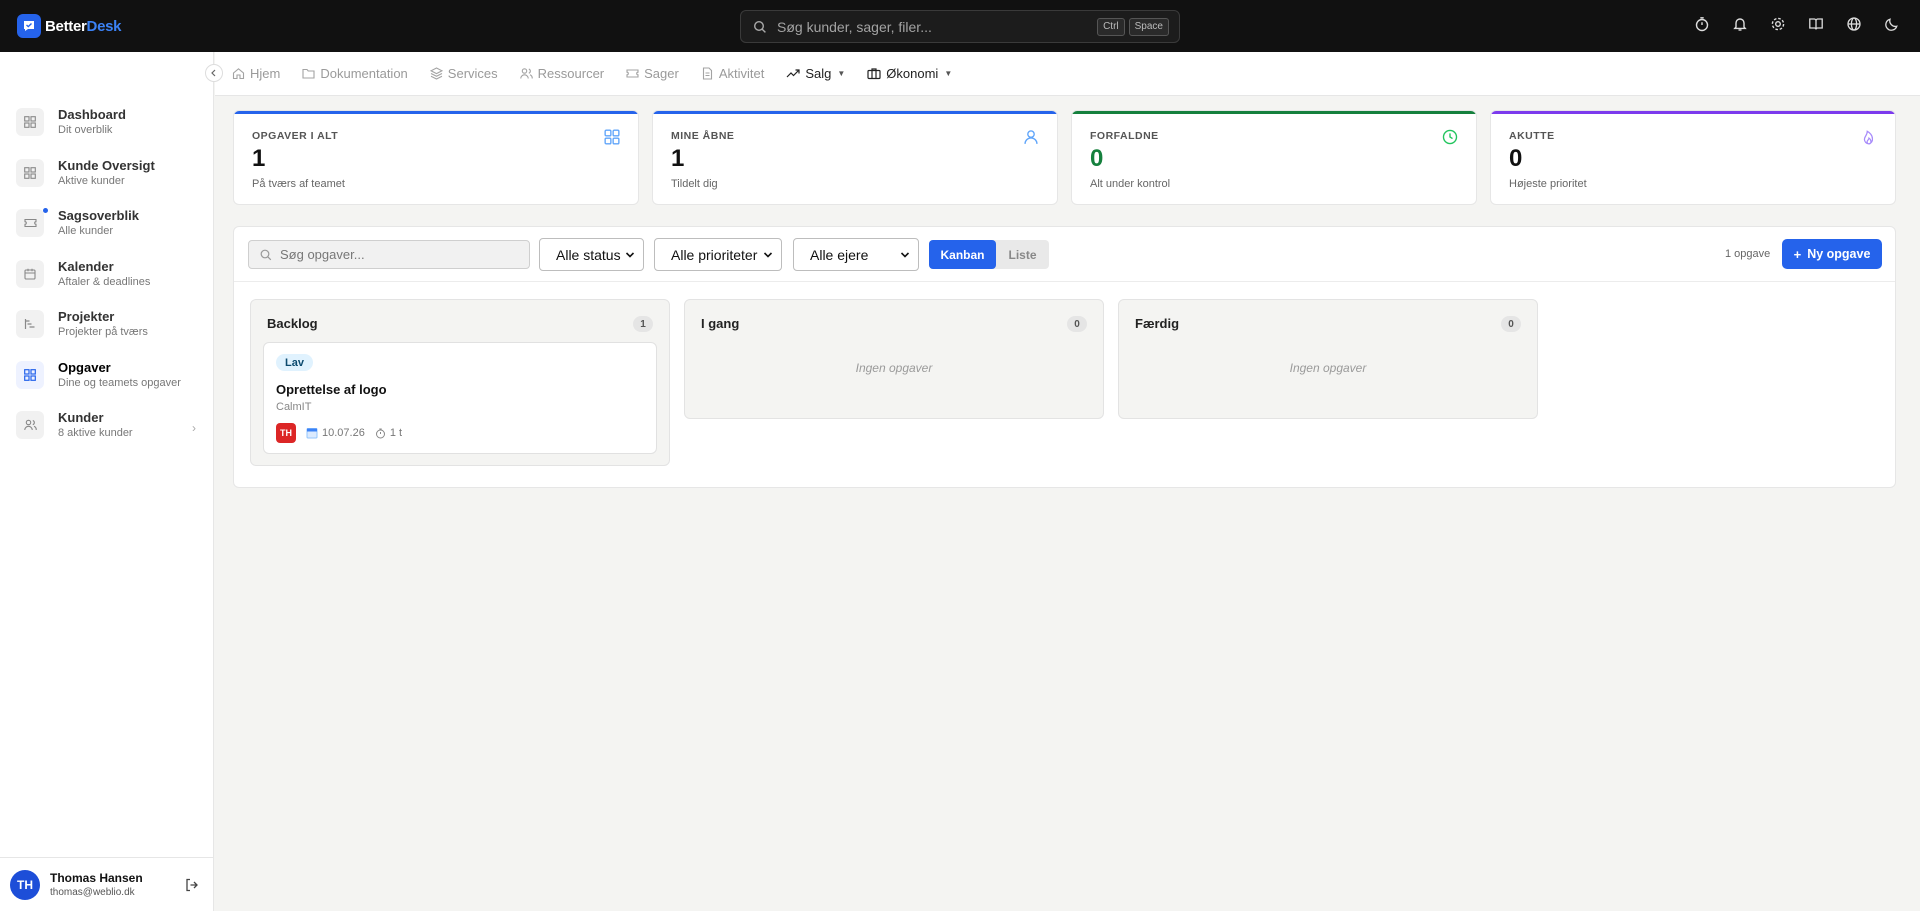  I want to click on brand-name: BetterDesk, so click(83, 26).